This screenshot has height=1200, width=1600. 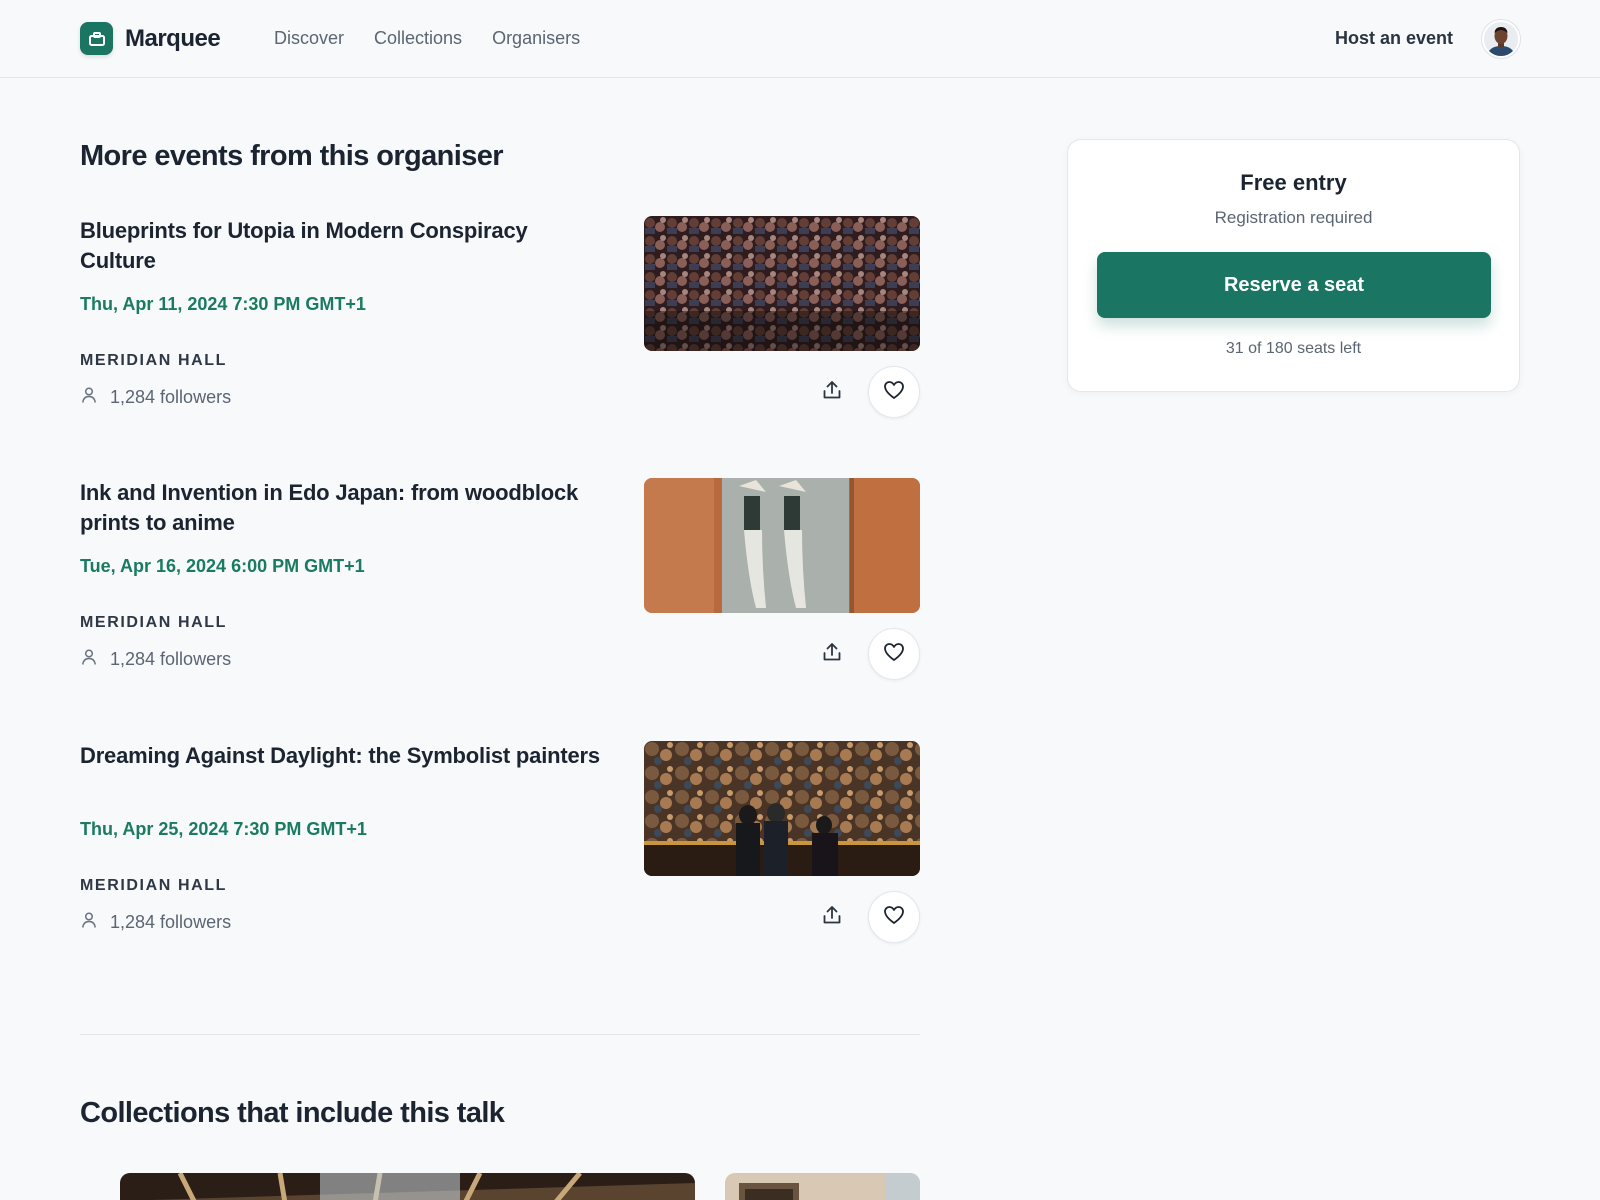 I want to click on reserve-seat-button: Reserve a seat, so click(x=1294, y=285).